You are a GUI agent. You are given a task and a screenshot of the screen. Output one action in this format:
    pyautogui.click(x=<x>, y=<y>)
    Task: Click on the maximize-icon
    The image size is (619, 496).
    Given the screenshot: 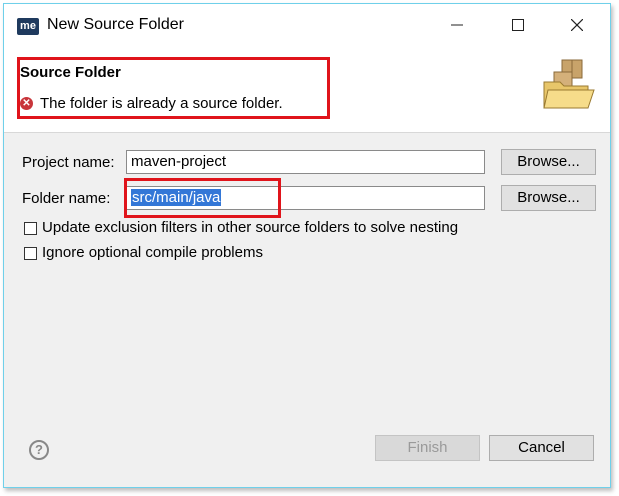 What is the action you would take?
    pyautogui.click(x=518, y=25)
    